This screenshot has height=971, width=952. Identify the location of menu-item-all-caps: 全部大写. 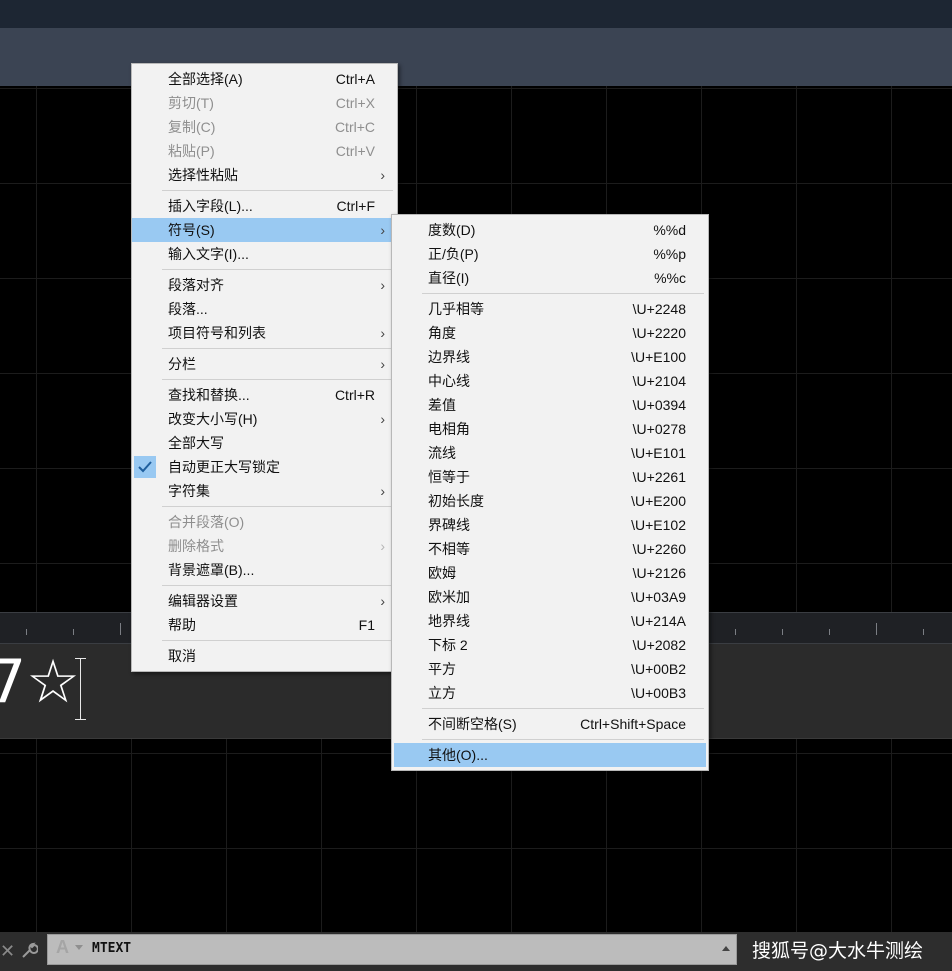
(264, 443).